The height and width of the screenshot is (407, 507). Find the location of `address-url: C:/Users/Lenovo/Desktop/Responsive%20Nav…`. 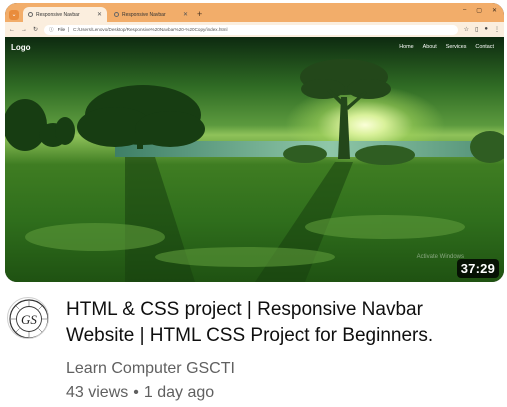

address-url: C:/Users/Lenovo/Desktop/Responsive%20Nav… is located at coordinates (150, 29).